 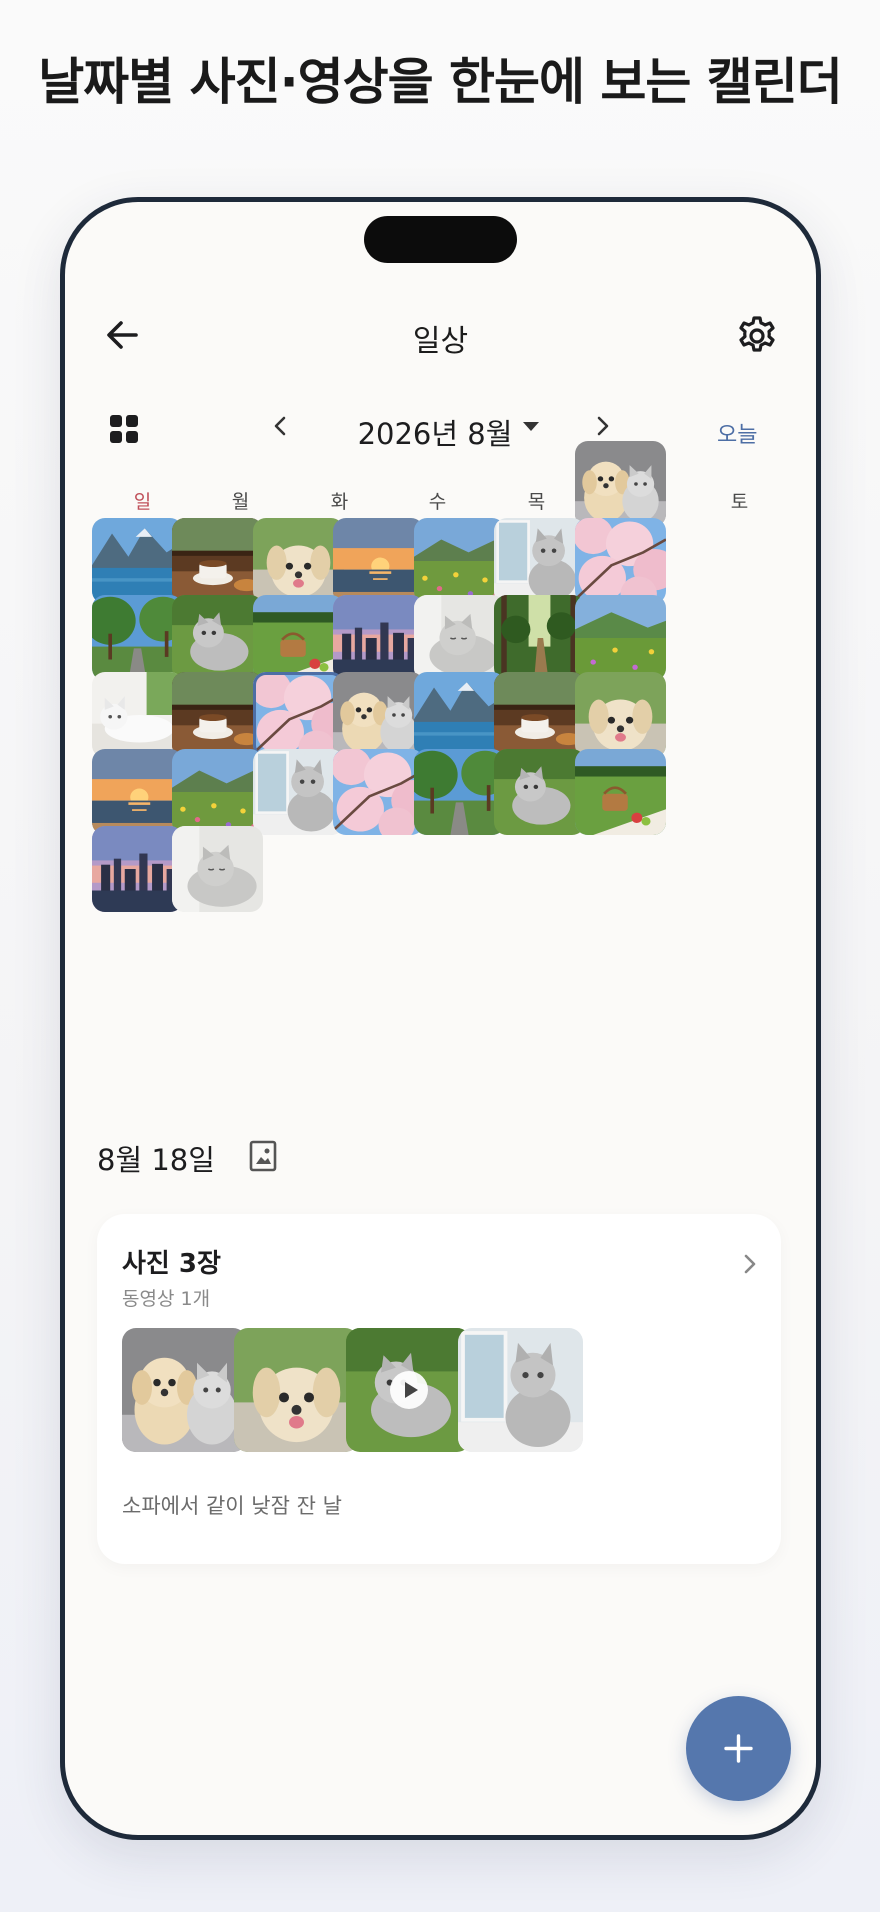 I want to click on play-icon, so click(x=409, y=1390).